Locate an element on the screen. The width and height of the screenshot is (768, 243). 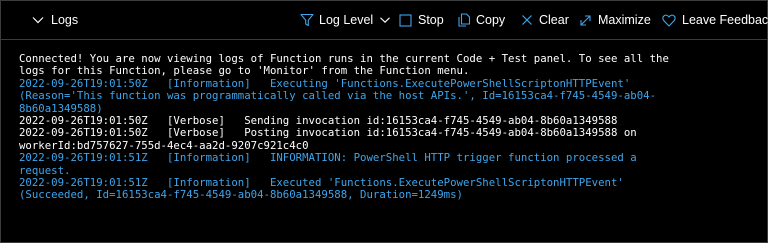
log-level-label: Log Level is located at coordinates (346, 20).